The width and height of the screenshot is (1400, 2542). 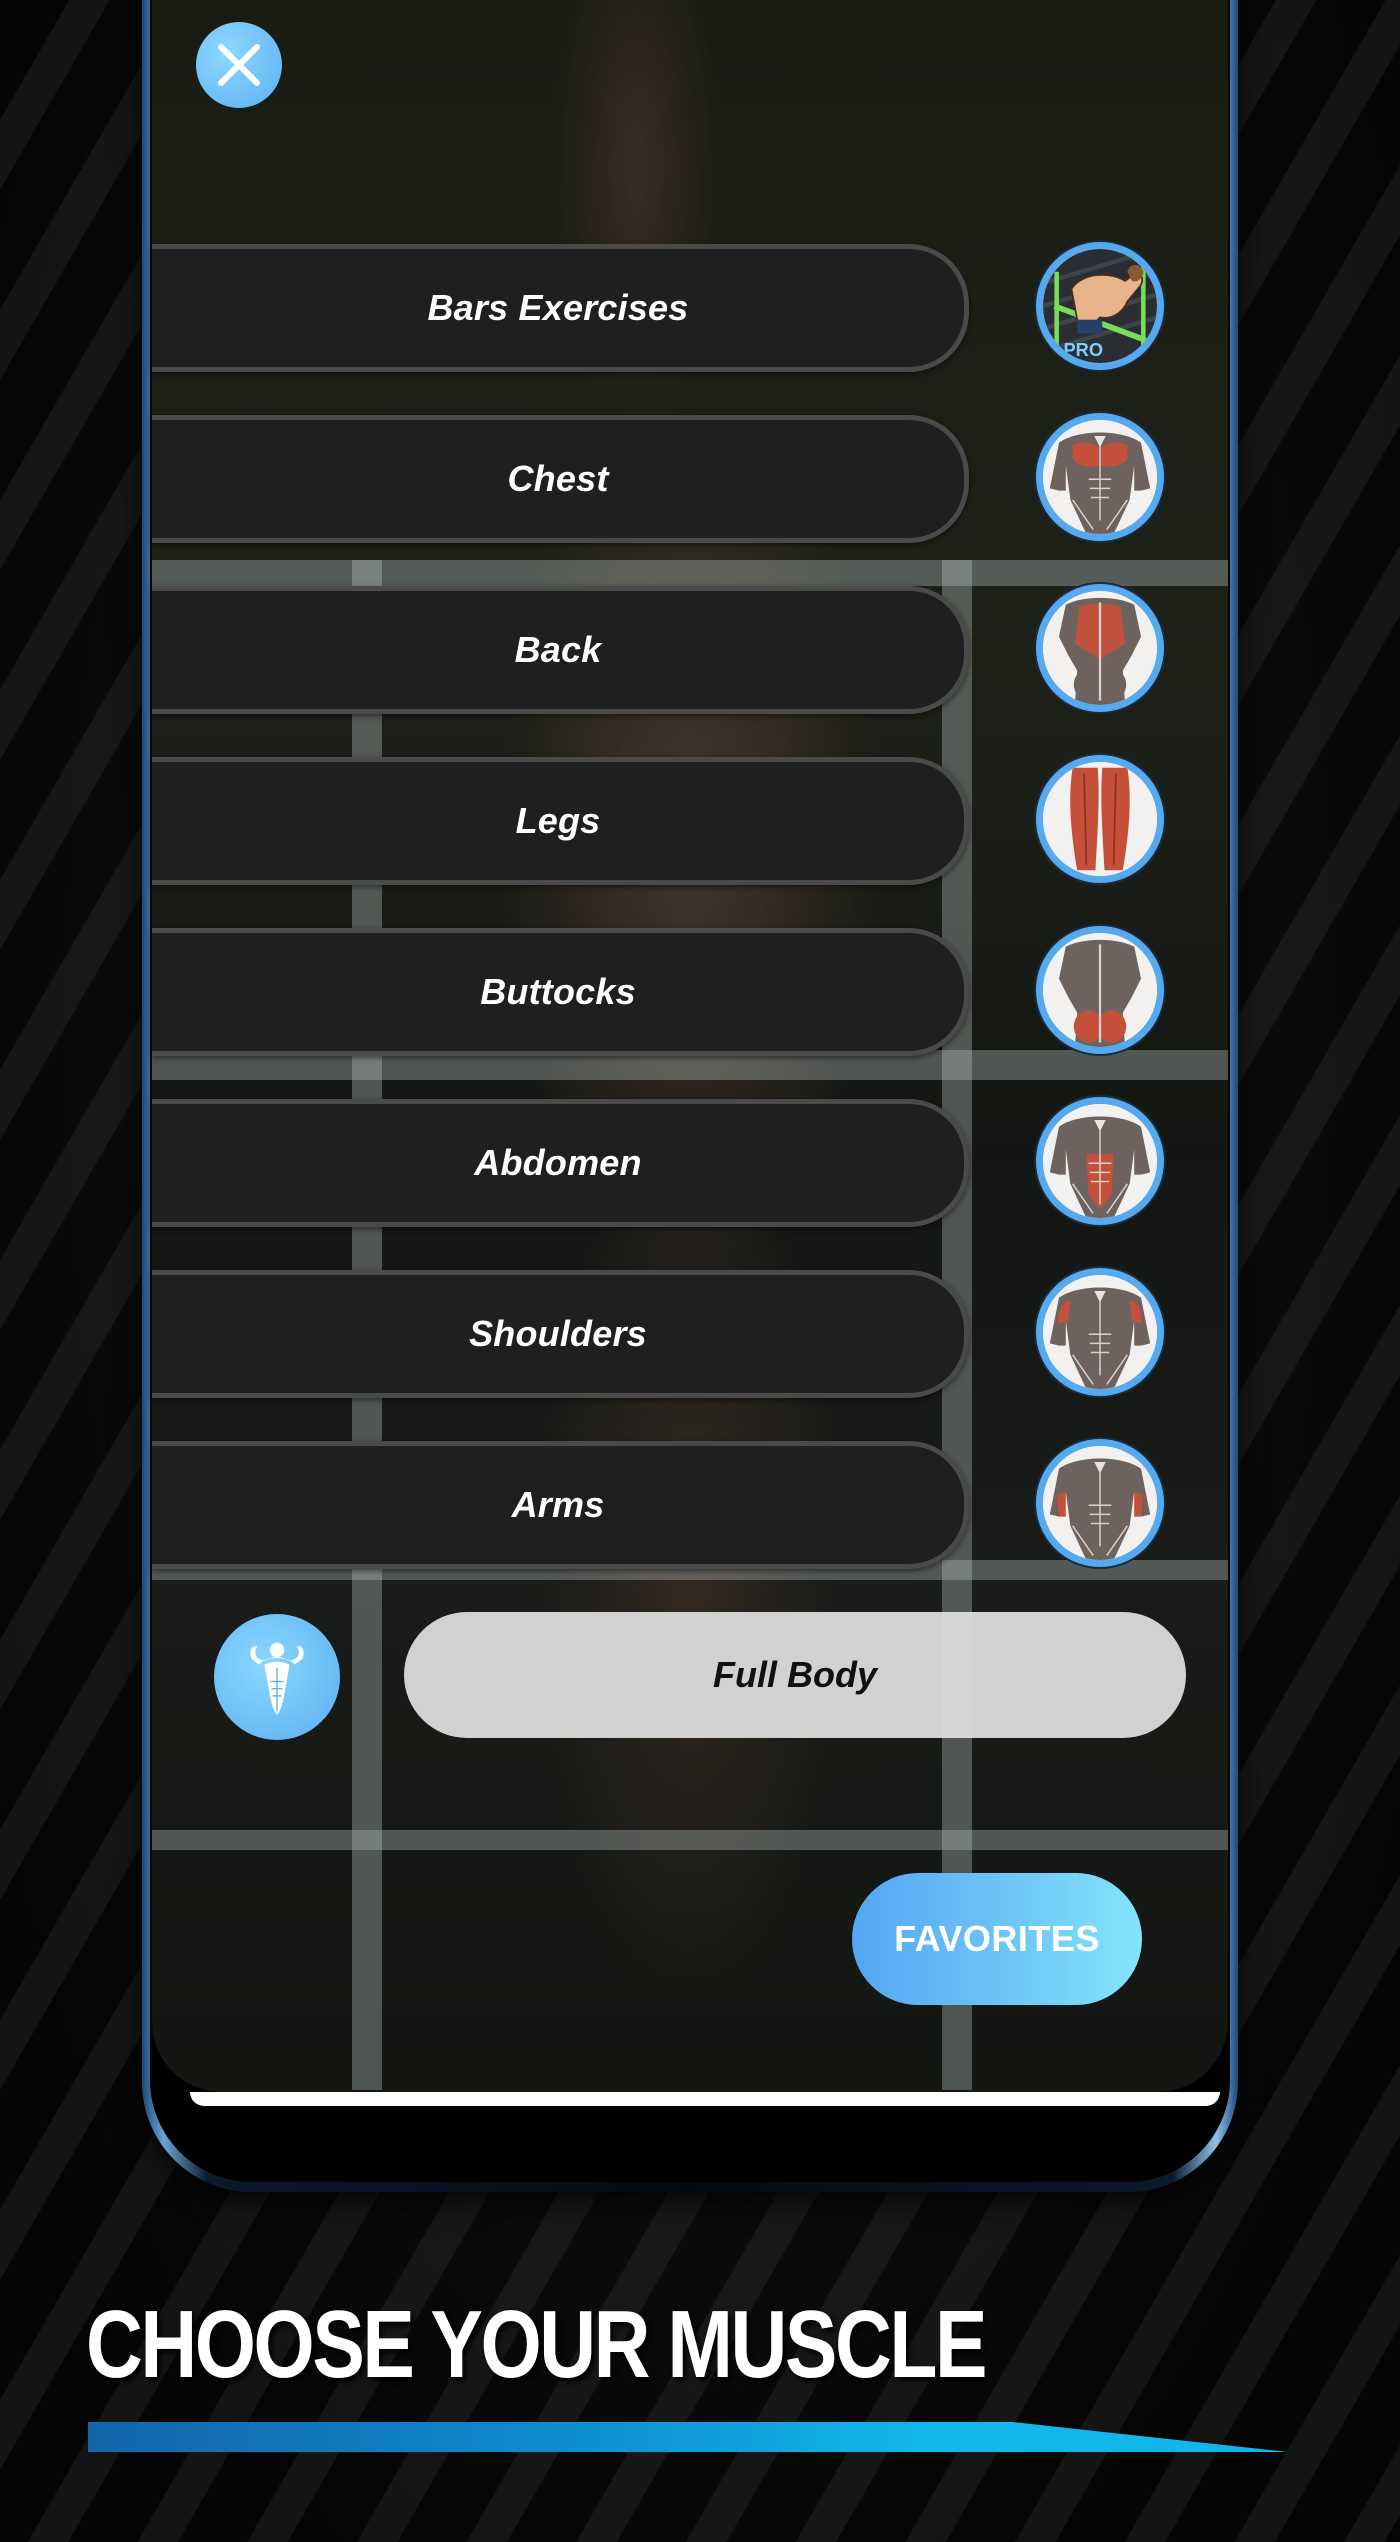 I want to click on muscle-group-label: Abdomen, so click(x=558, y=1162).